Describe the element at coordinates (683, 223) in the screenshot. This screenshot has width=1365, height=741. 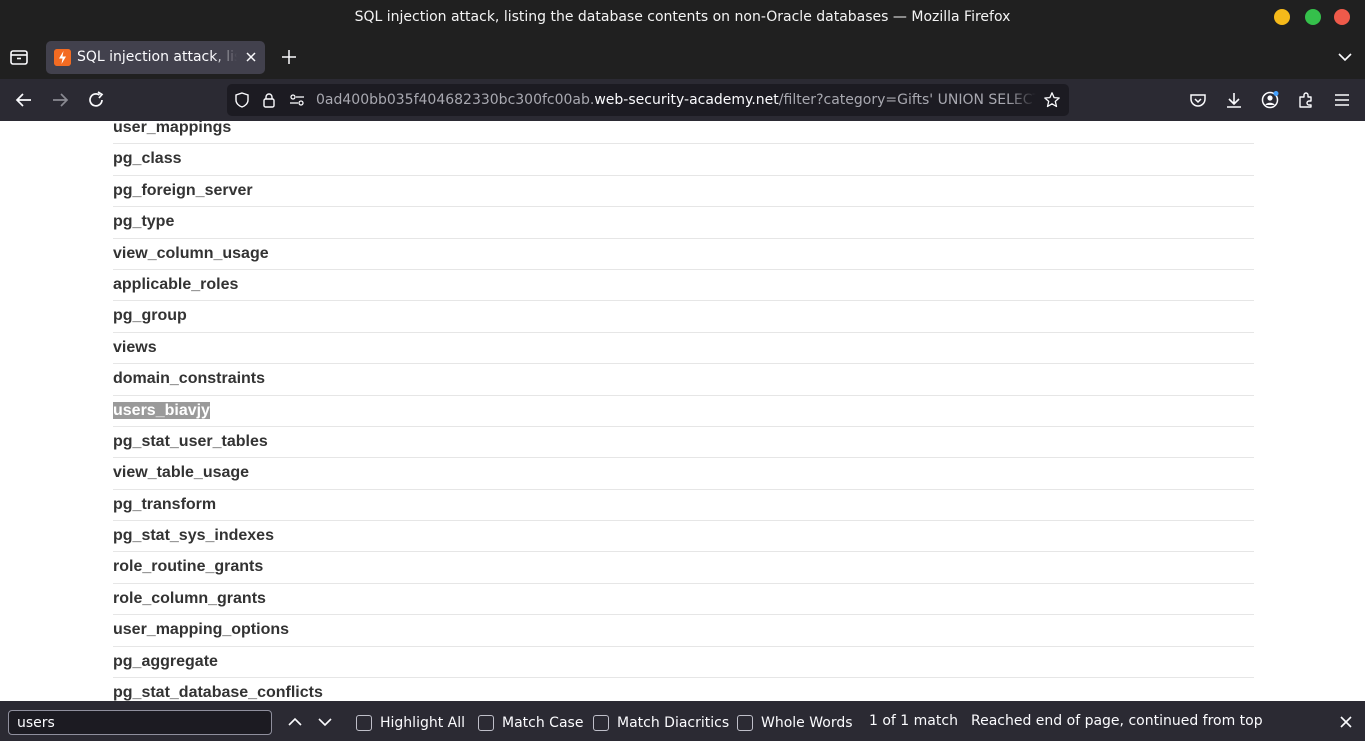
I see `table-row: pg_type` at that location.